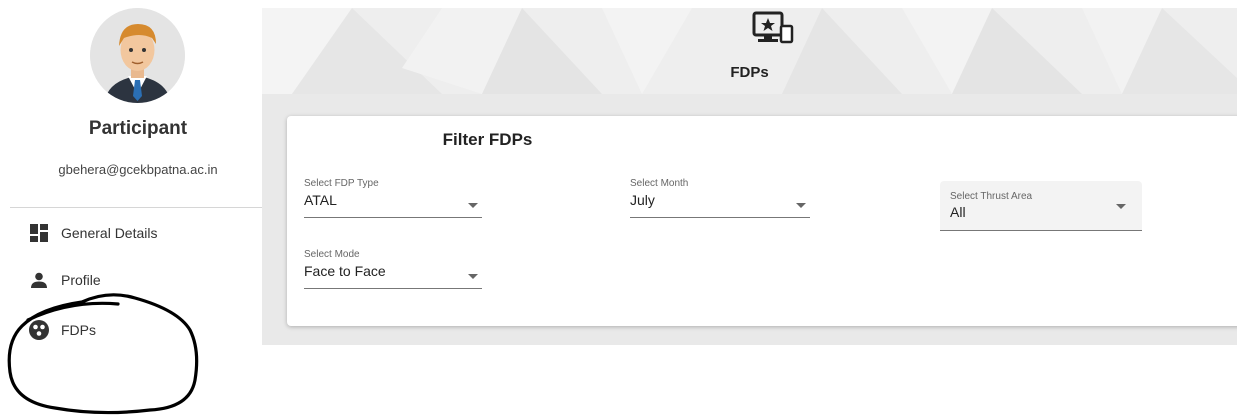 This screenshot has height=417, width=1237. What do you see at coordinates (393, 217) in the screenshot?
I see `fdp-type-underline` at bounding box center [393, 217].